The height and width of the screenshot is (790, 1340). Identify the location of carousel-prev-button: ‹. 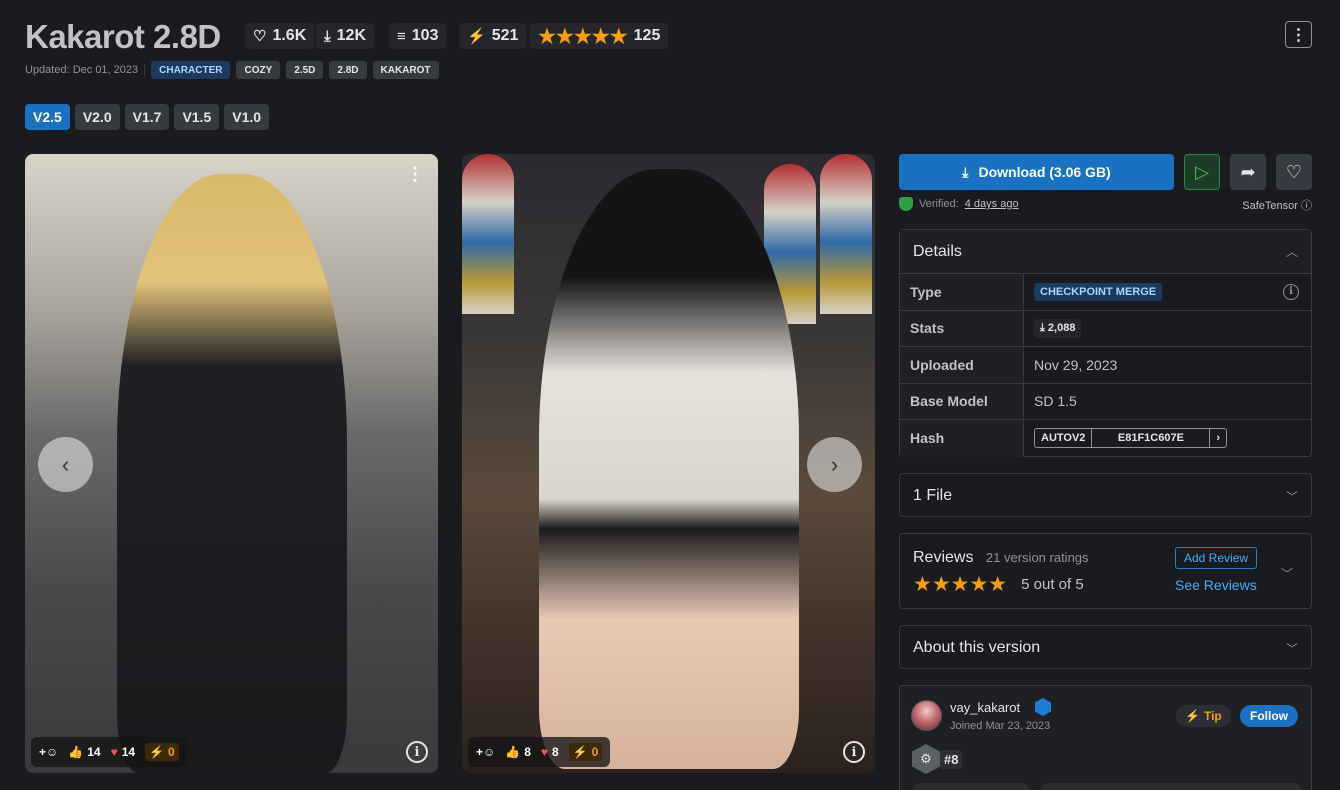
(65, 464).